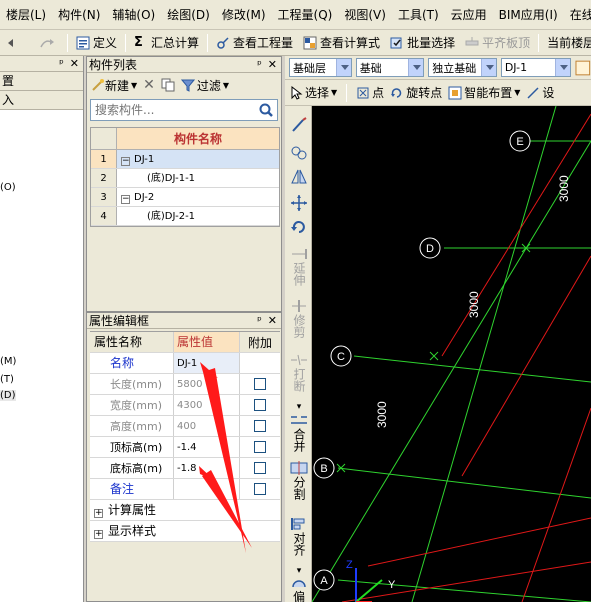  What do you see at coordinates (185, 510) in the screenshot?
I see `property-group-calc: + 计算属性` at bounding box center [185, 510].